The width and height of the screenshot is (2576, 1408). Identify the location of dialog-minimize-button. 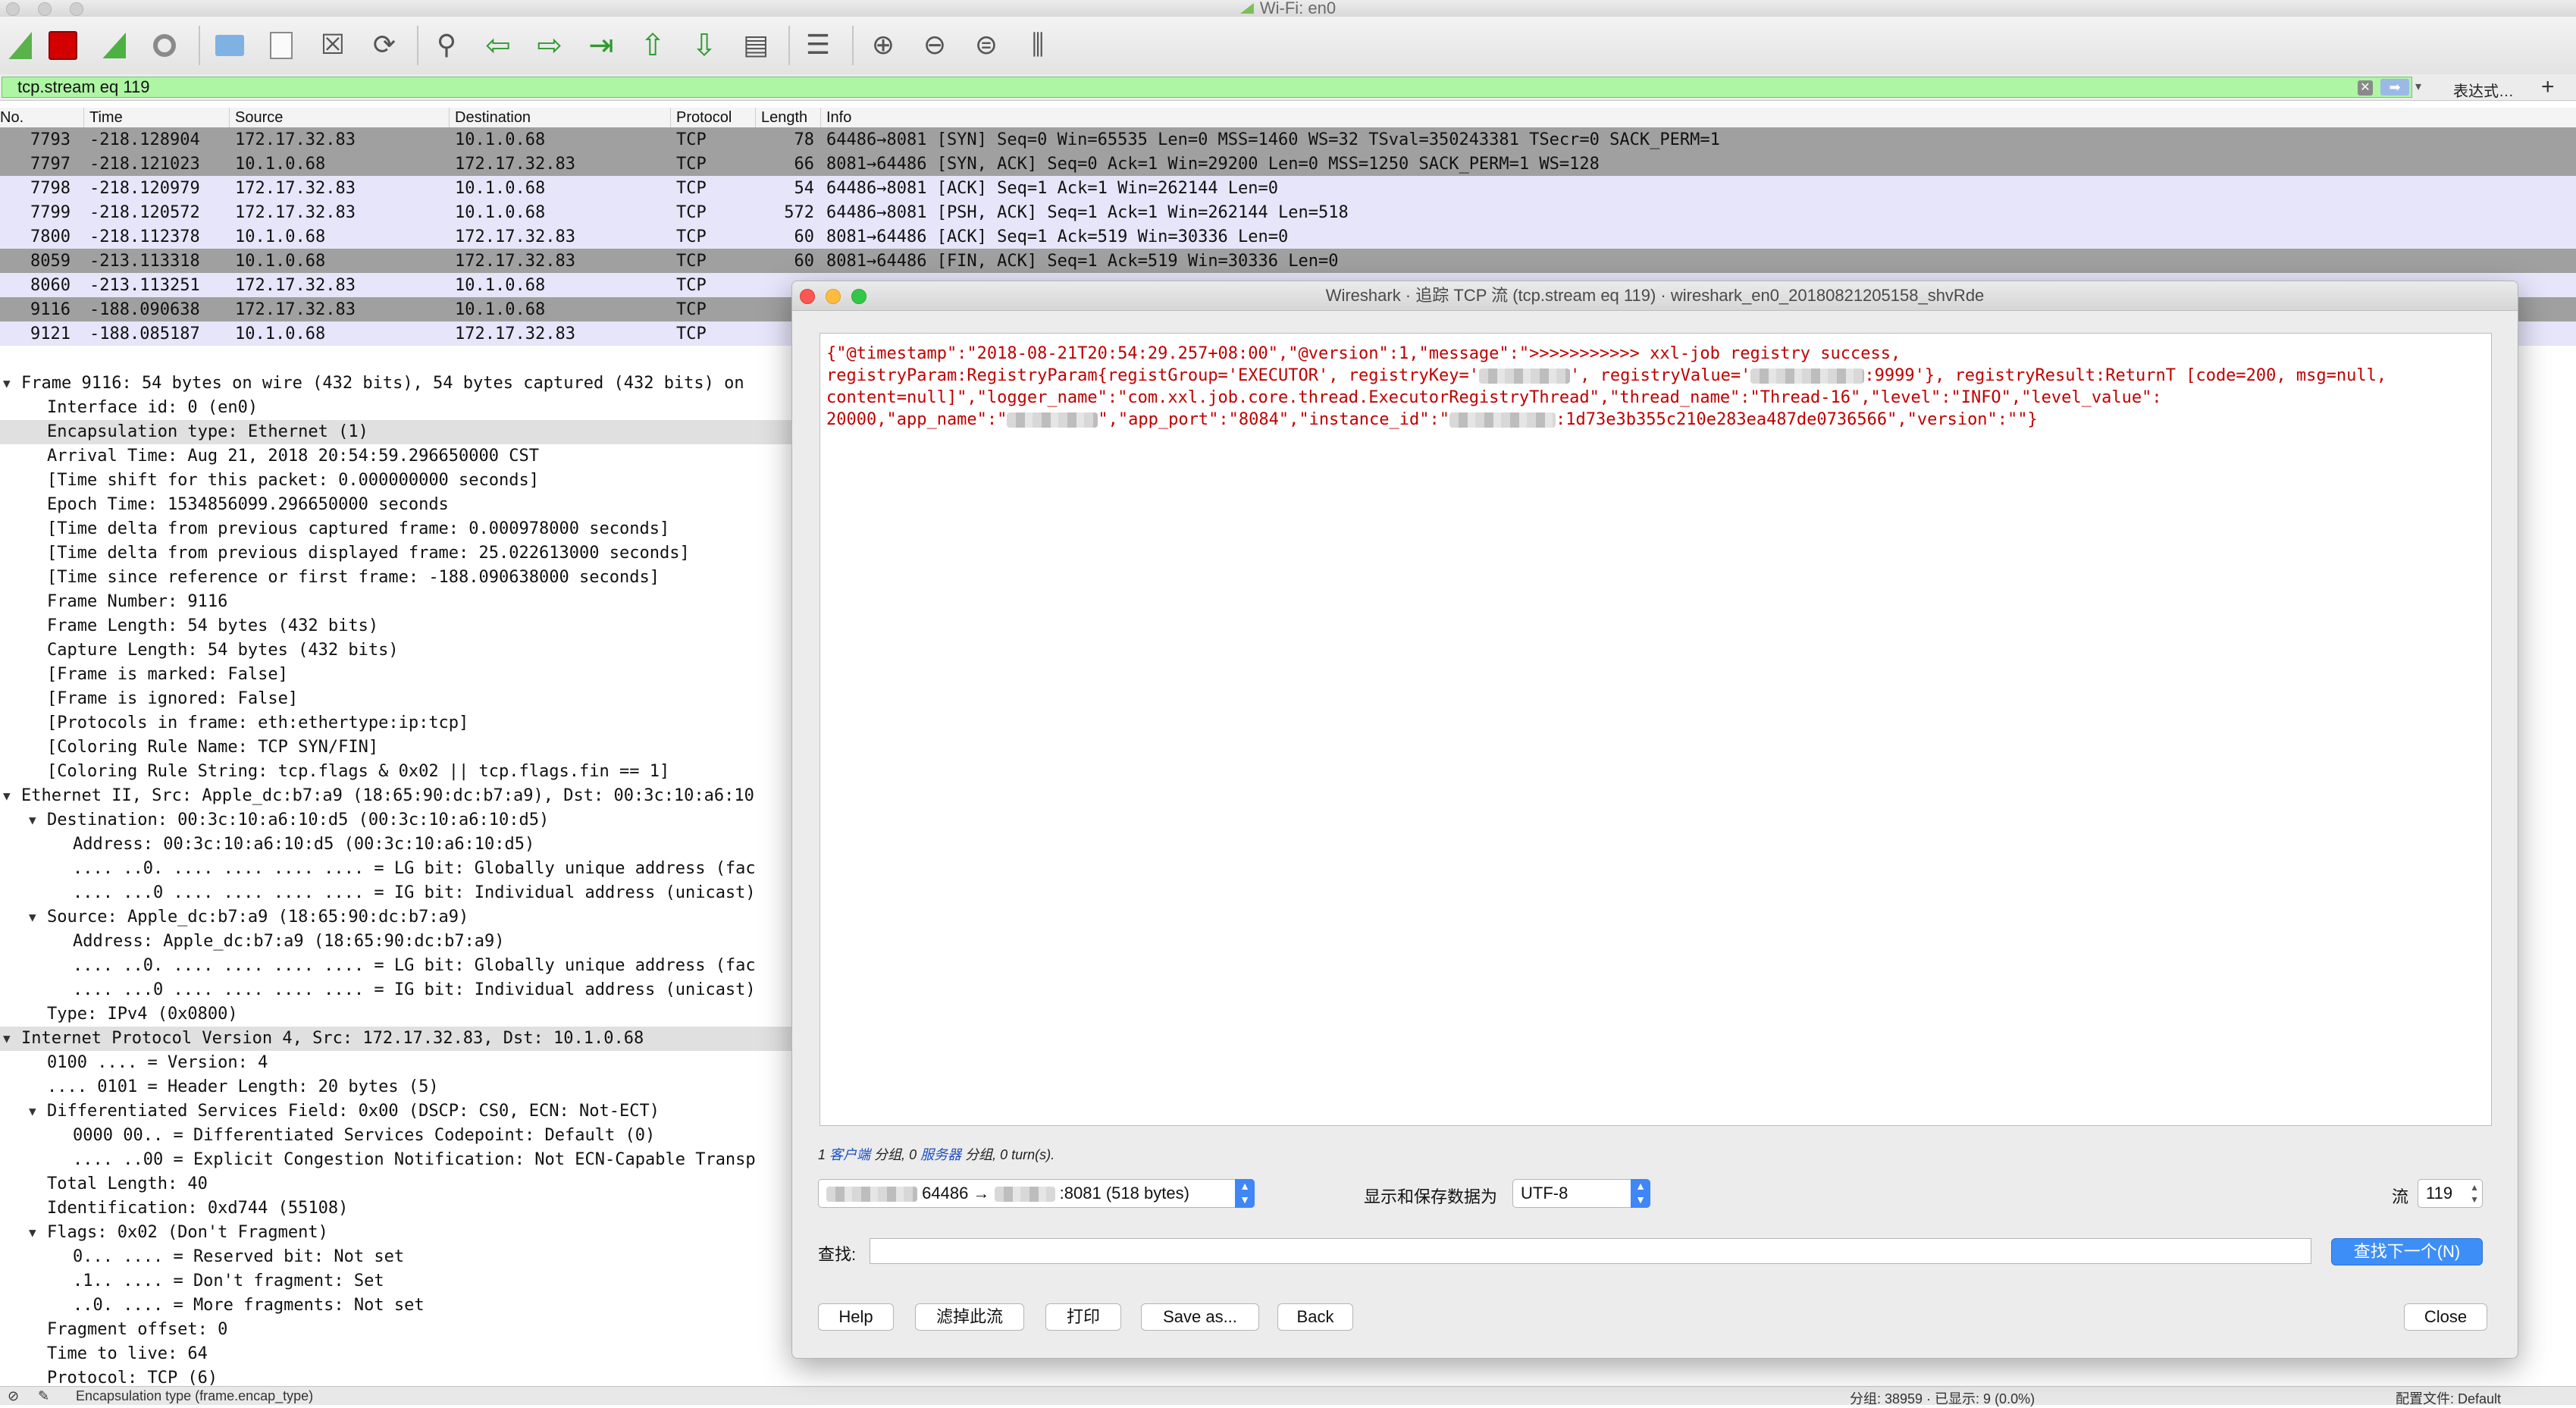
(833, 296).